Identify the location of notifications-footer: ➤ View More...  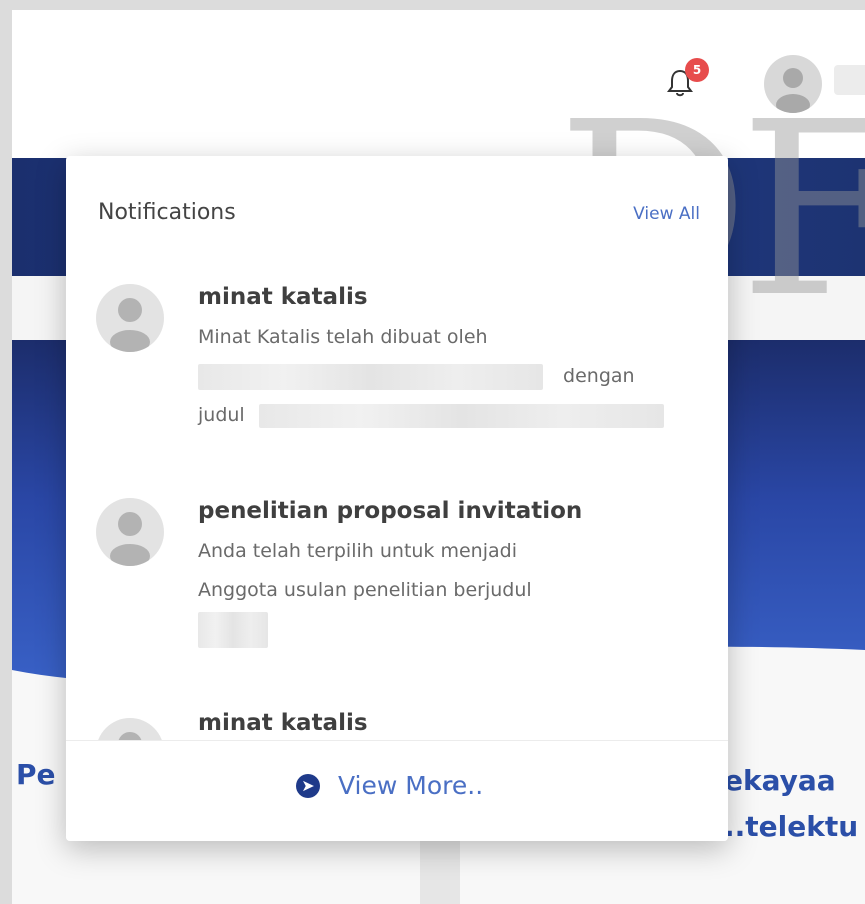
(397, 790).